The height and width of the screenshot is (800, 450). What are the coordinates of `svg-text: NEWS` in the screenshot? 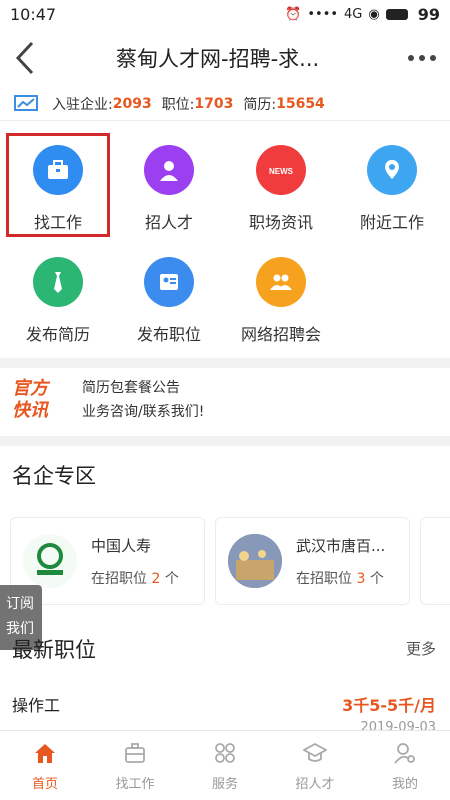 It's located at (281, 171).